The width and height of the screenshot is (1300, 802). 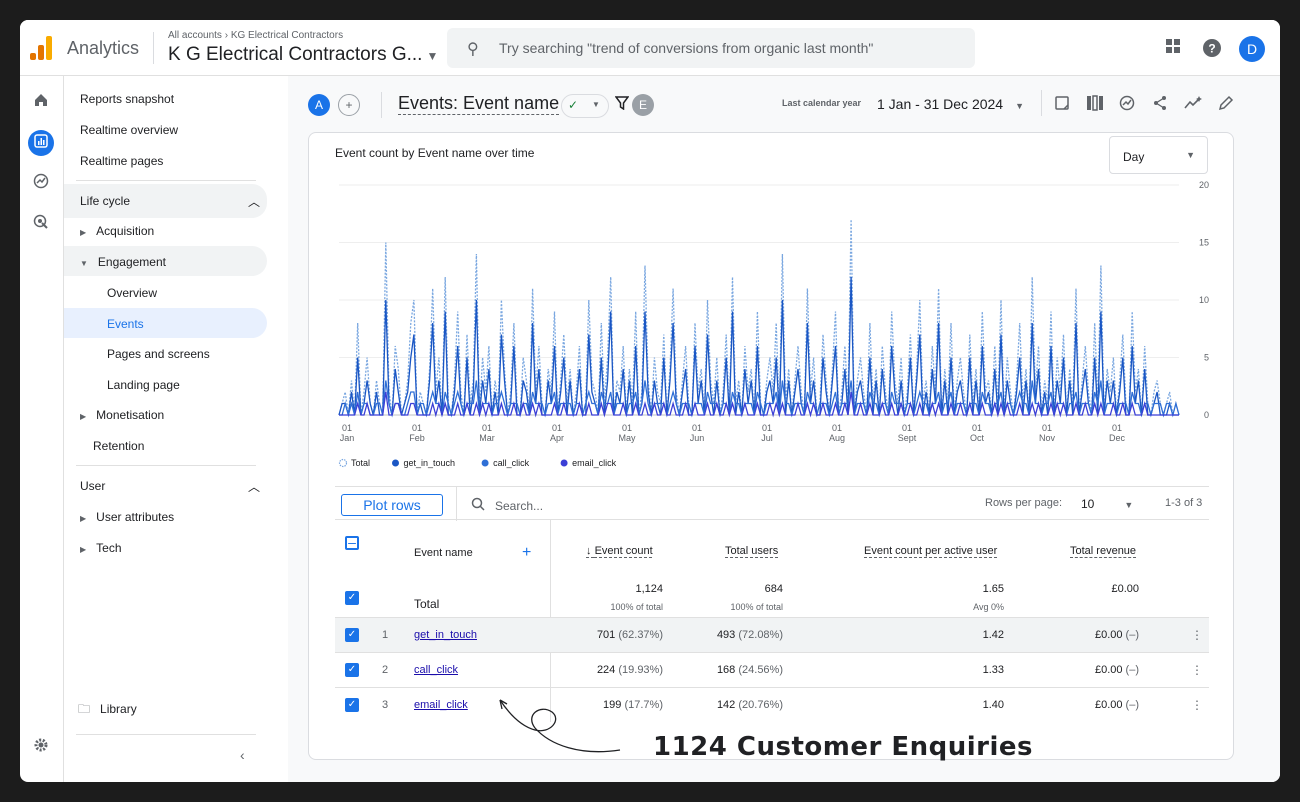 I want to click on triangle-down-icon: ▼, so click(x=84, y=263).